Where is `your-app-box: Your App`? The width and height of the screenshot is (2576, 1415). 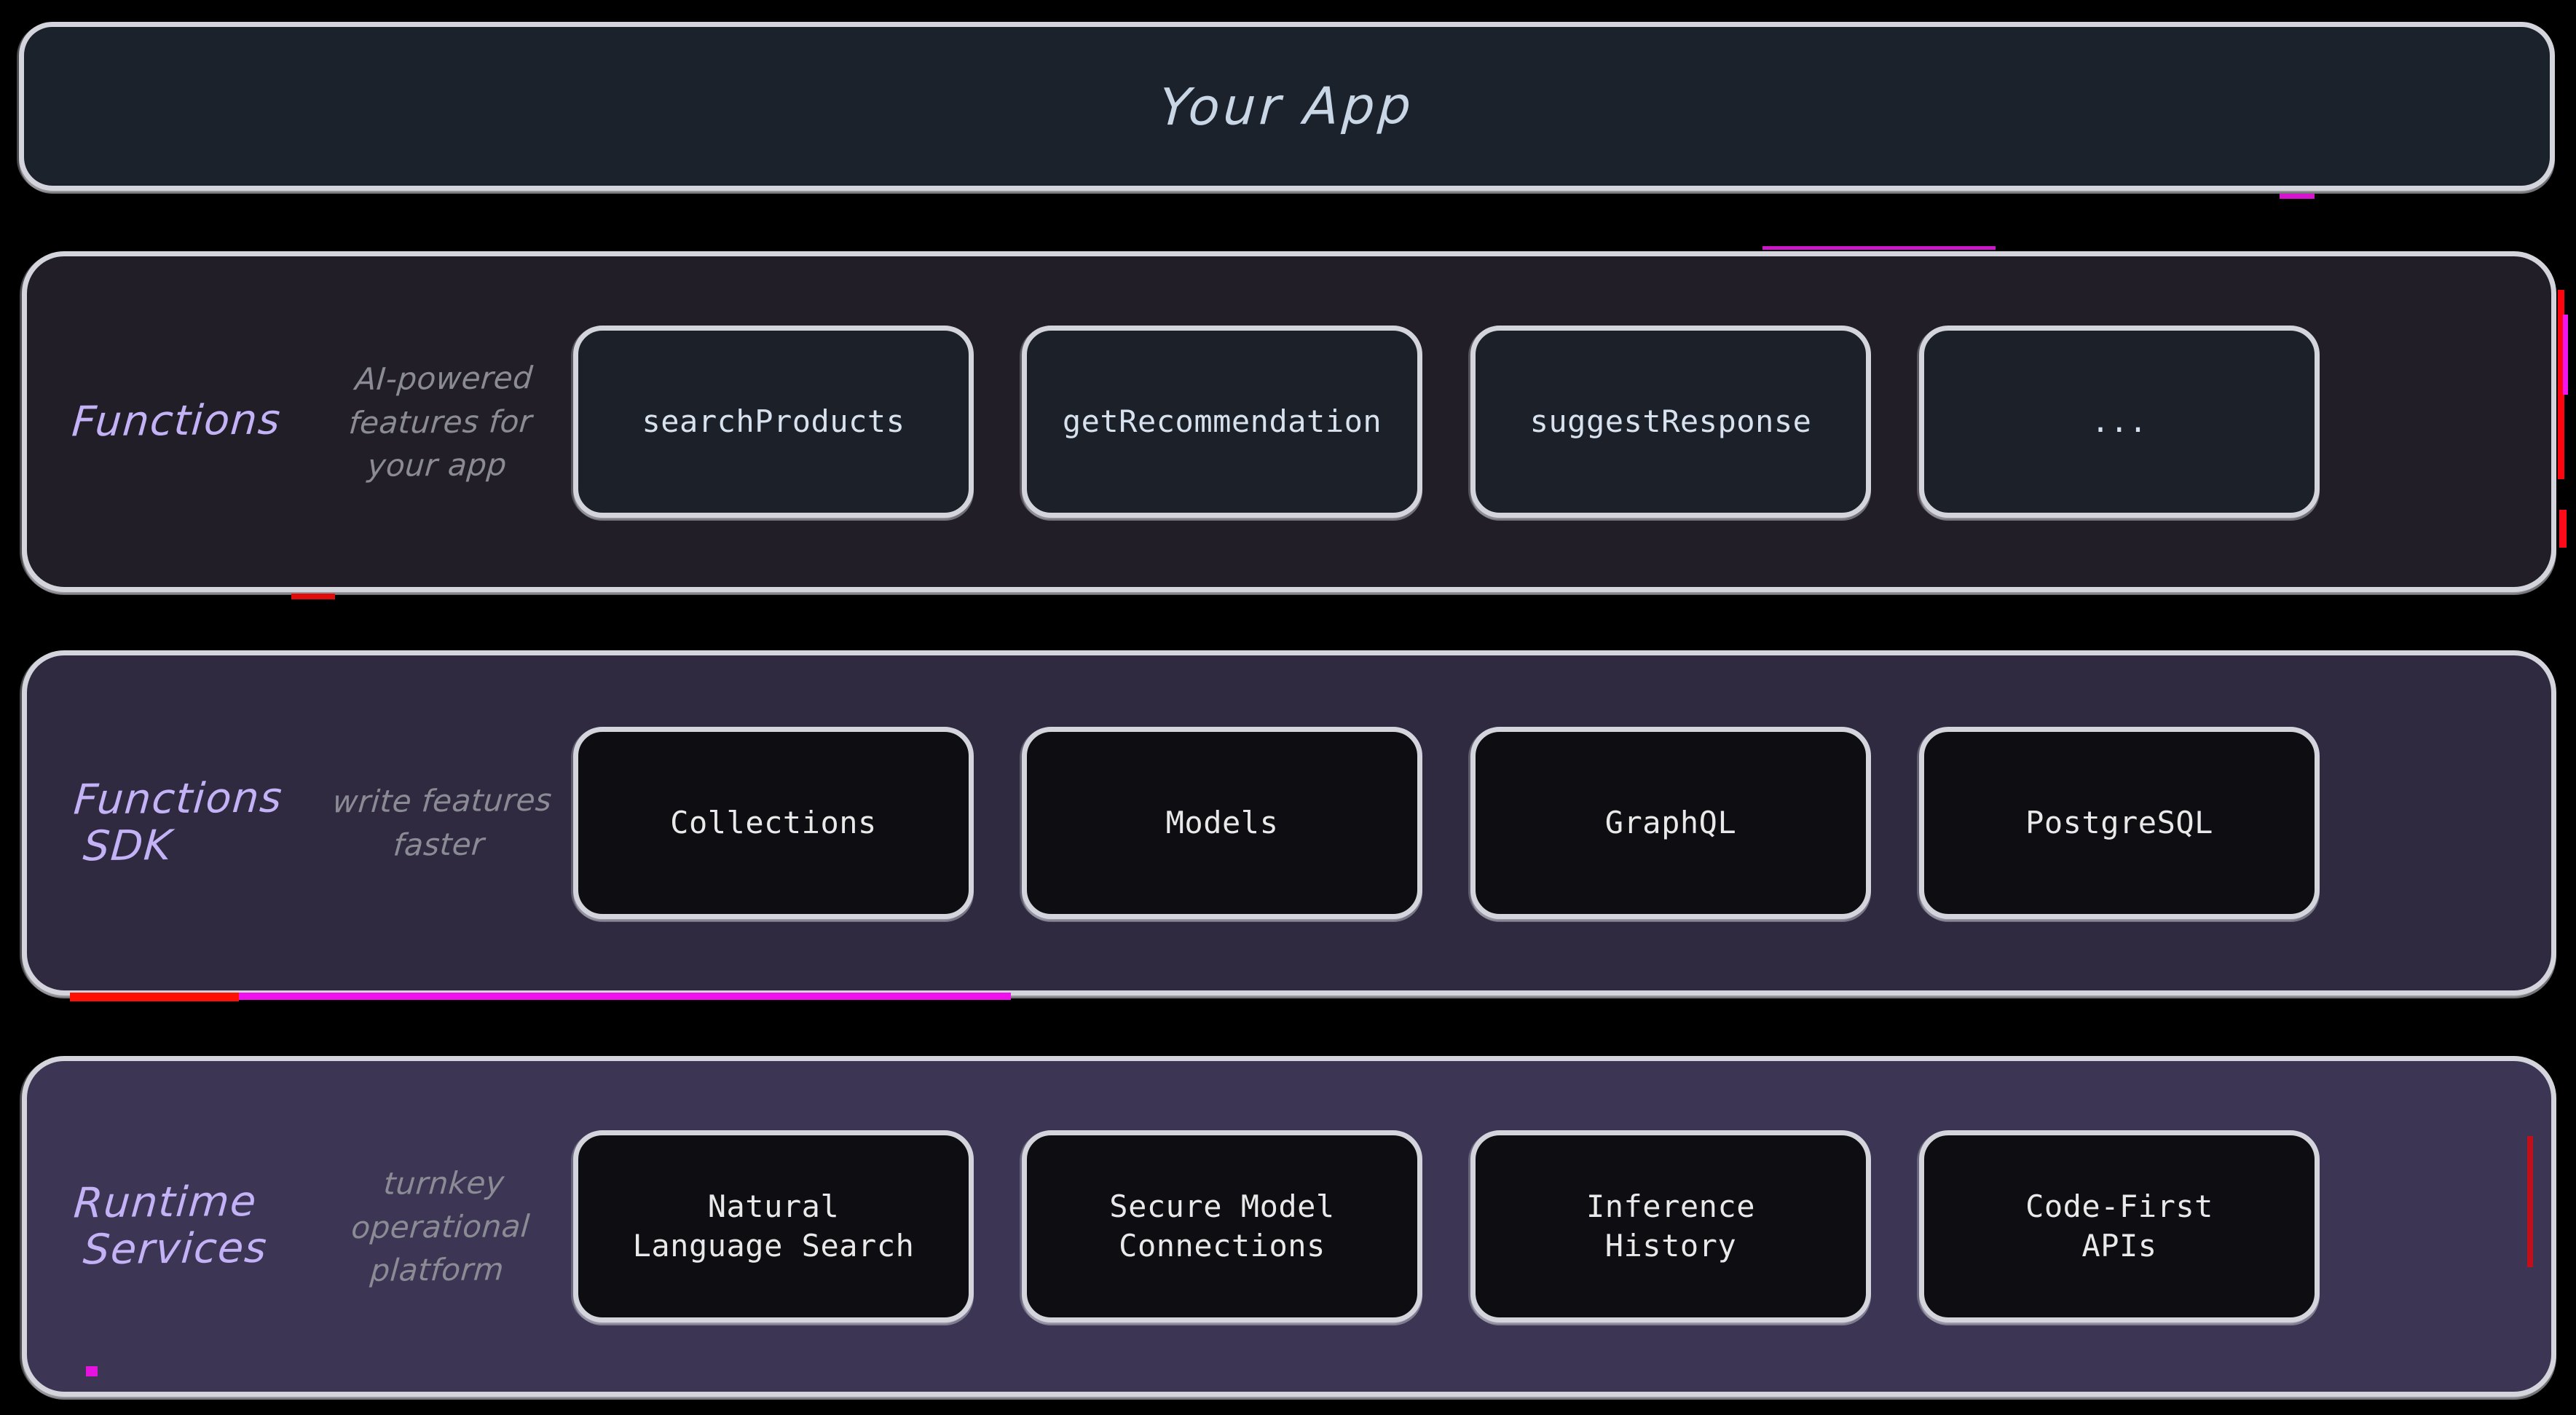
your-app-box: Your App is located at coordinates (1287, 107).